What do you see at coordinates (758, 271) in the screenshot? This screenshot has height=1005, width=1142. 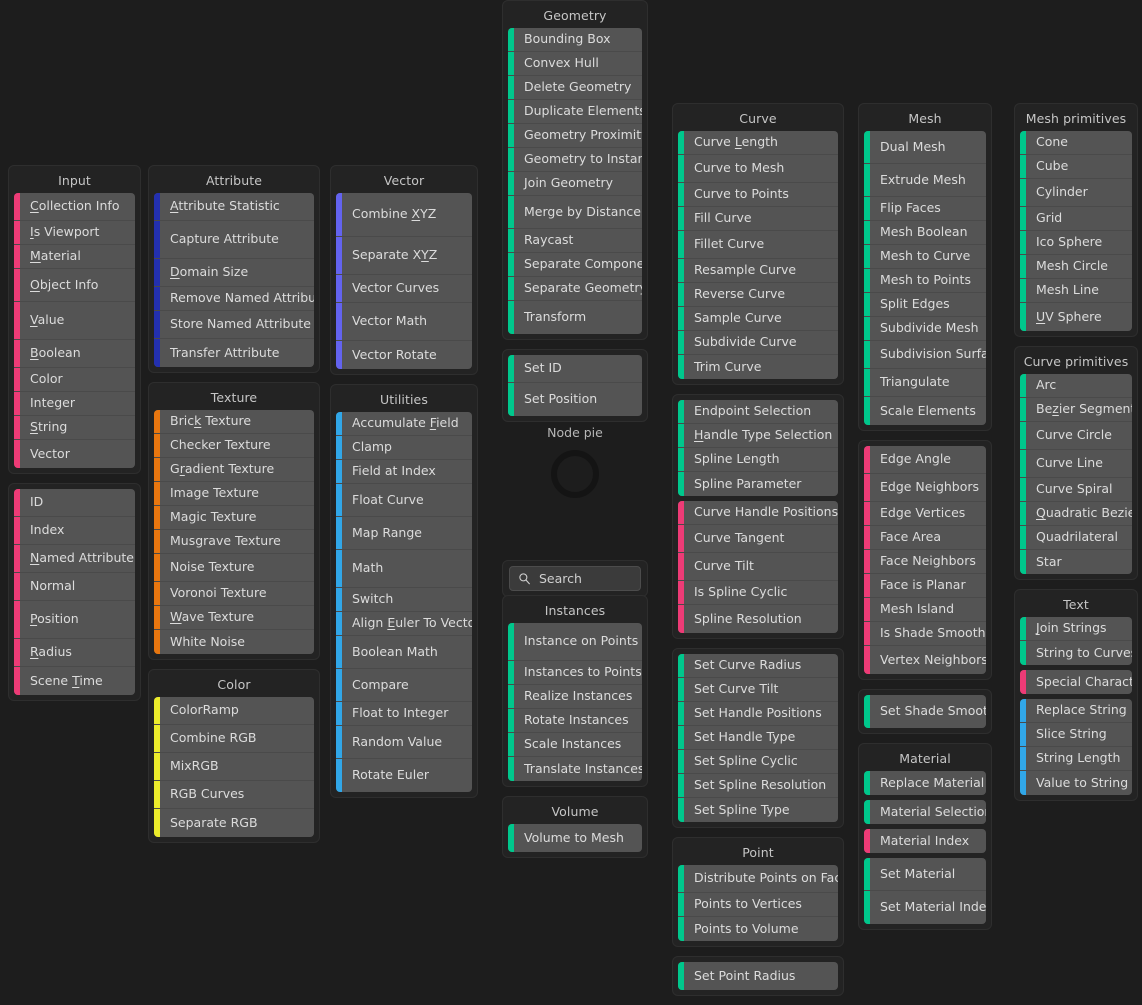 I see `menu-item-resample-curve: Resample Curve` at bounding box center [758, 271].